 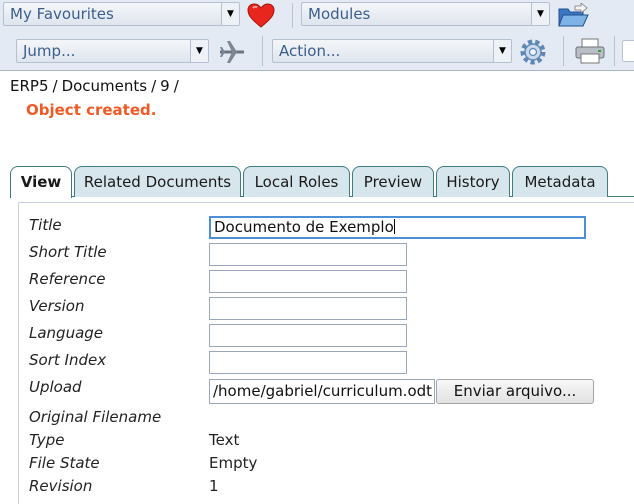 What do you see at coordinates (224, 440) in the screenshot?
I see `type-value: Text` at bounding box center [224, 440].